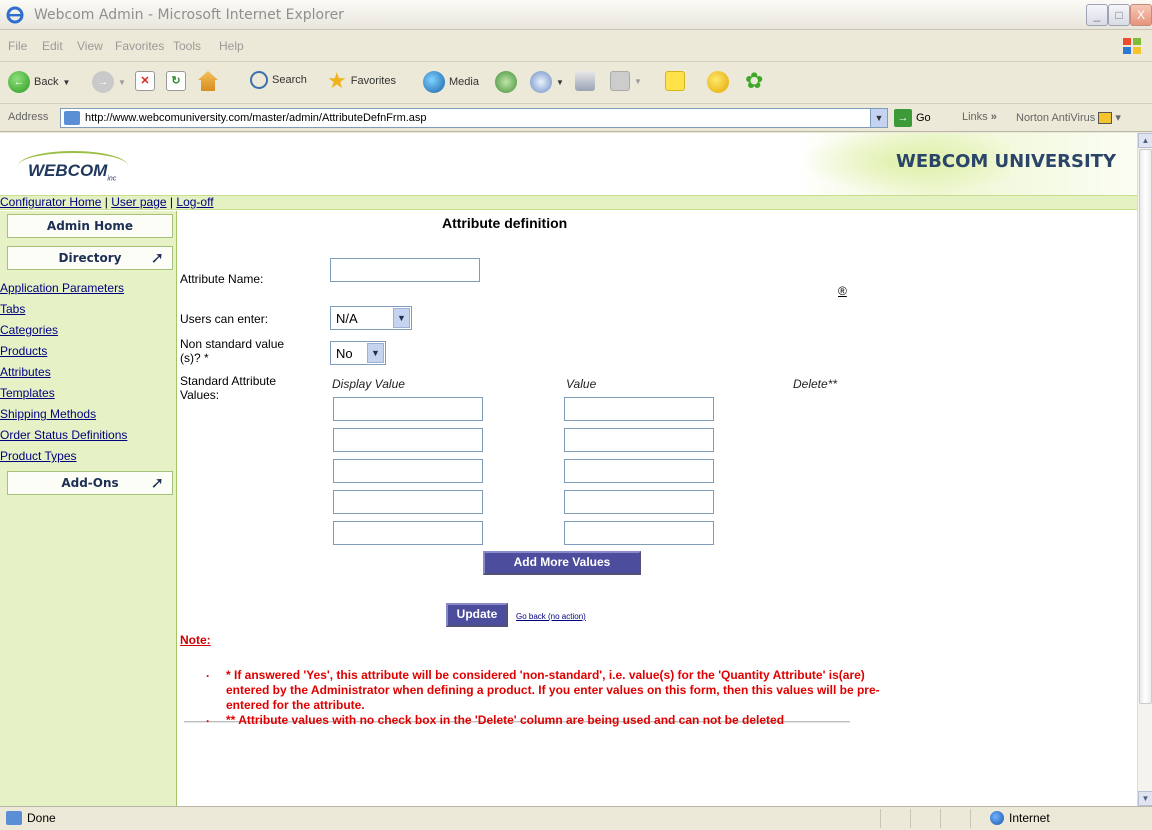  Describe the element at coordinates (48, 414) in the screenshot. I see `sidebar-item-shipping-methods: Shipping Methods` at that location.